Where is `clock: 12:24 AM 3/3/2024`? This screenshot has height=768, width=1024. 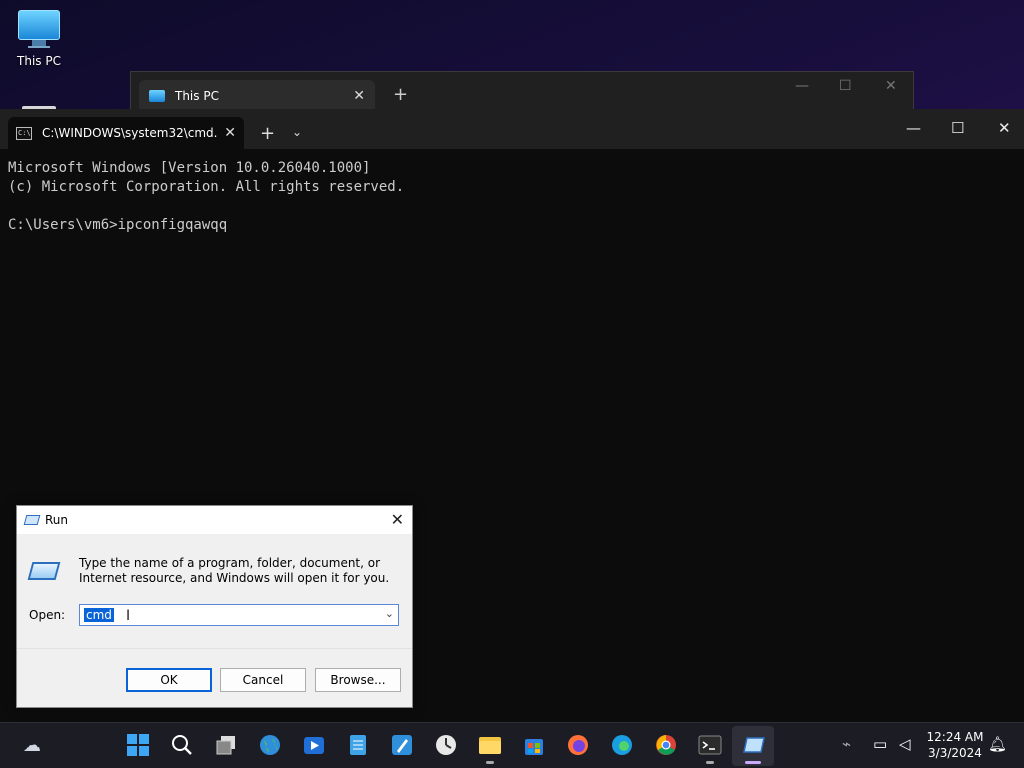
clock: 12:24 AM 3/3/2024 is located at coordinates (955, 745).